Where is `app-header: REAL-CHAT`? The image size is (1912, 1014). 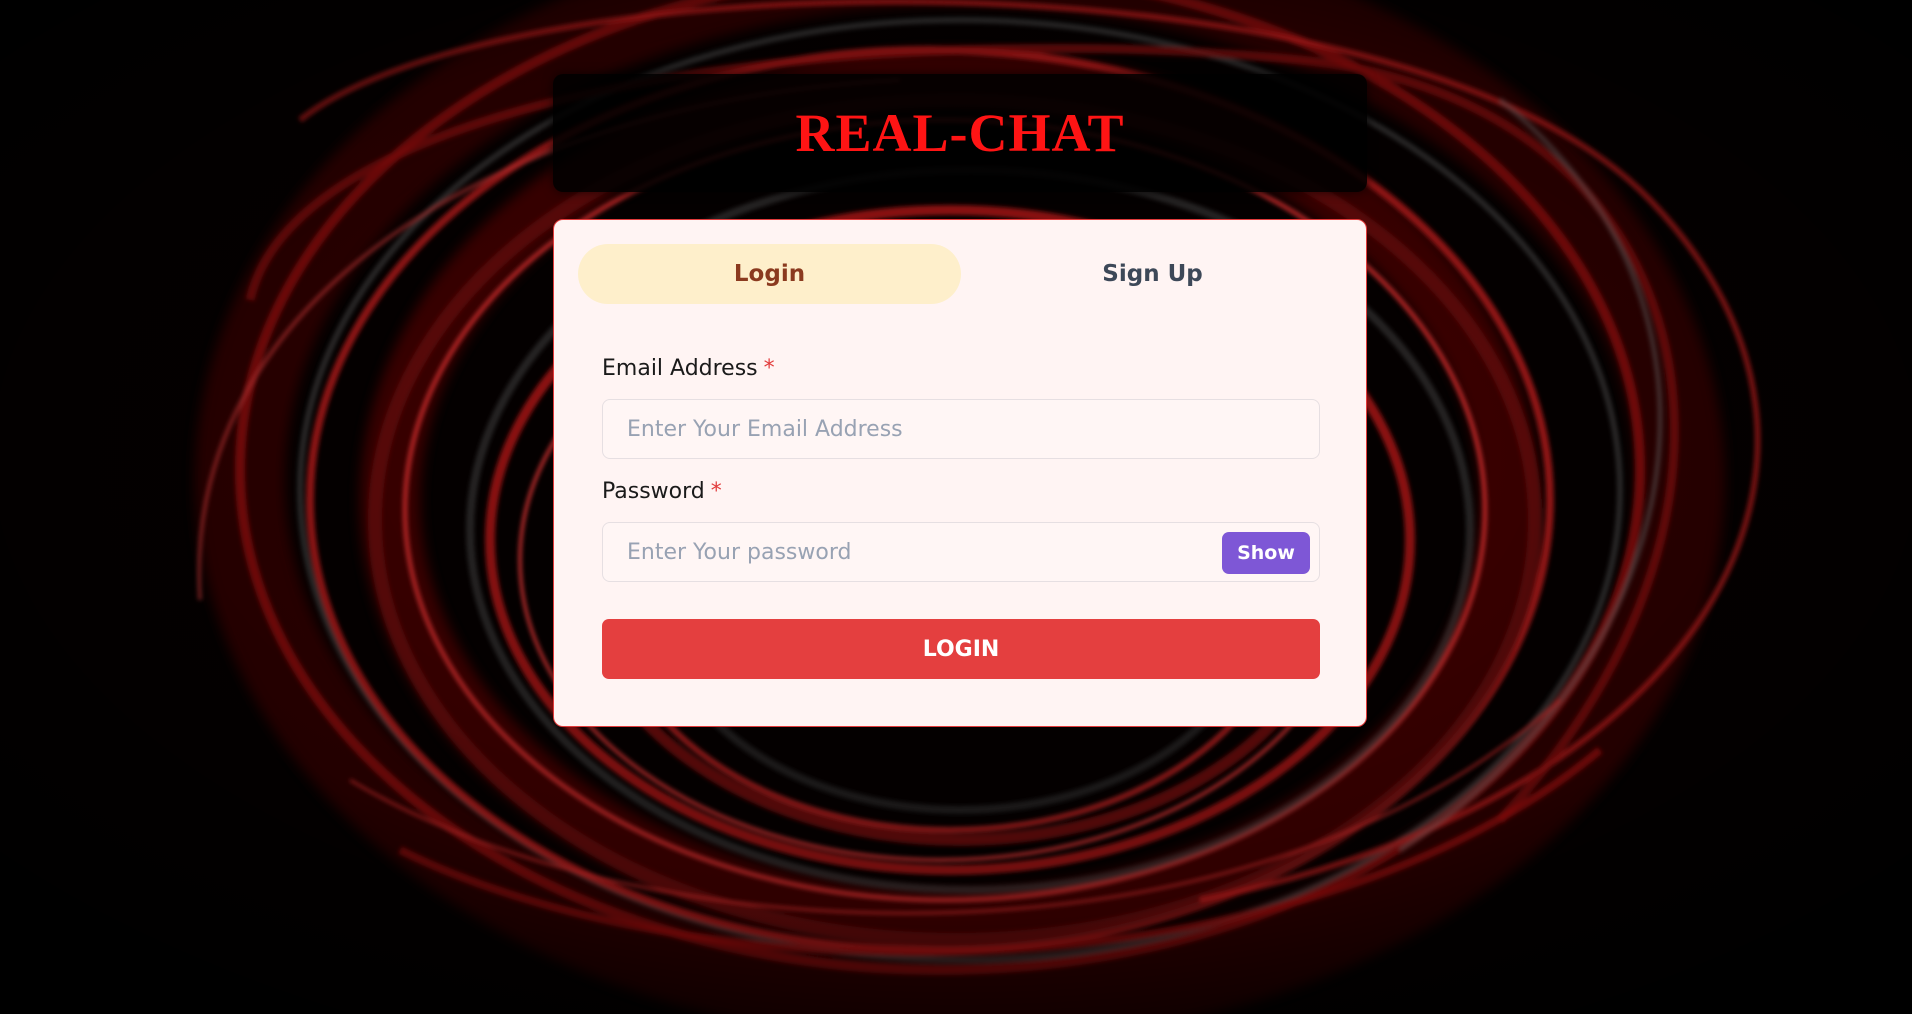
app-header: REAL-CHAT is located at coordinates (960, 133).